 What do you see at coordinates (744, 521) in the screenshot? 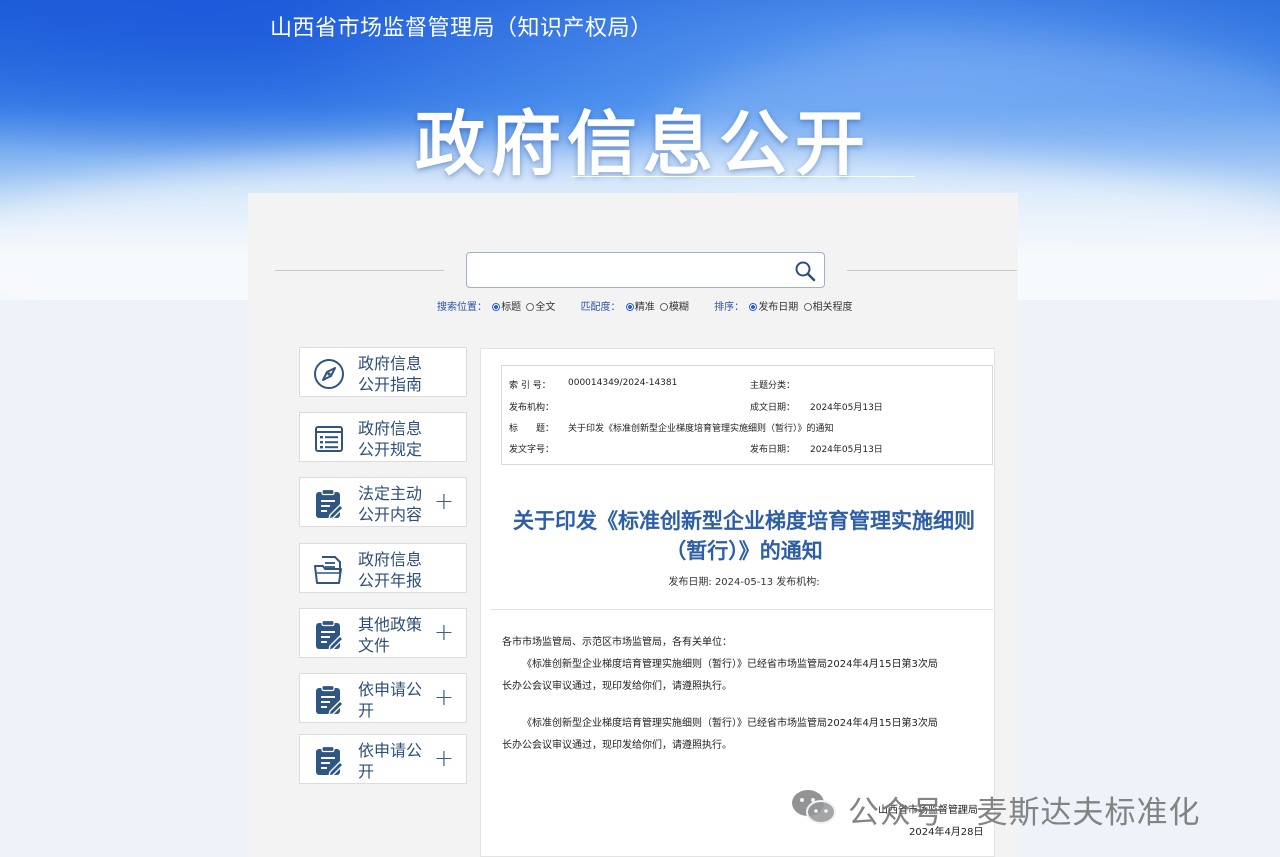
I see `document-title-line1: 关于印发《标准创新型企业梯度培育管理实施细则` at bounding box center [744, 521].